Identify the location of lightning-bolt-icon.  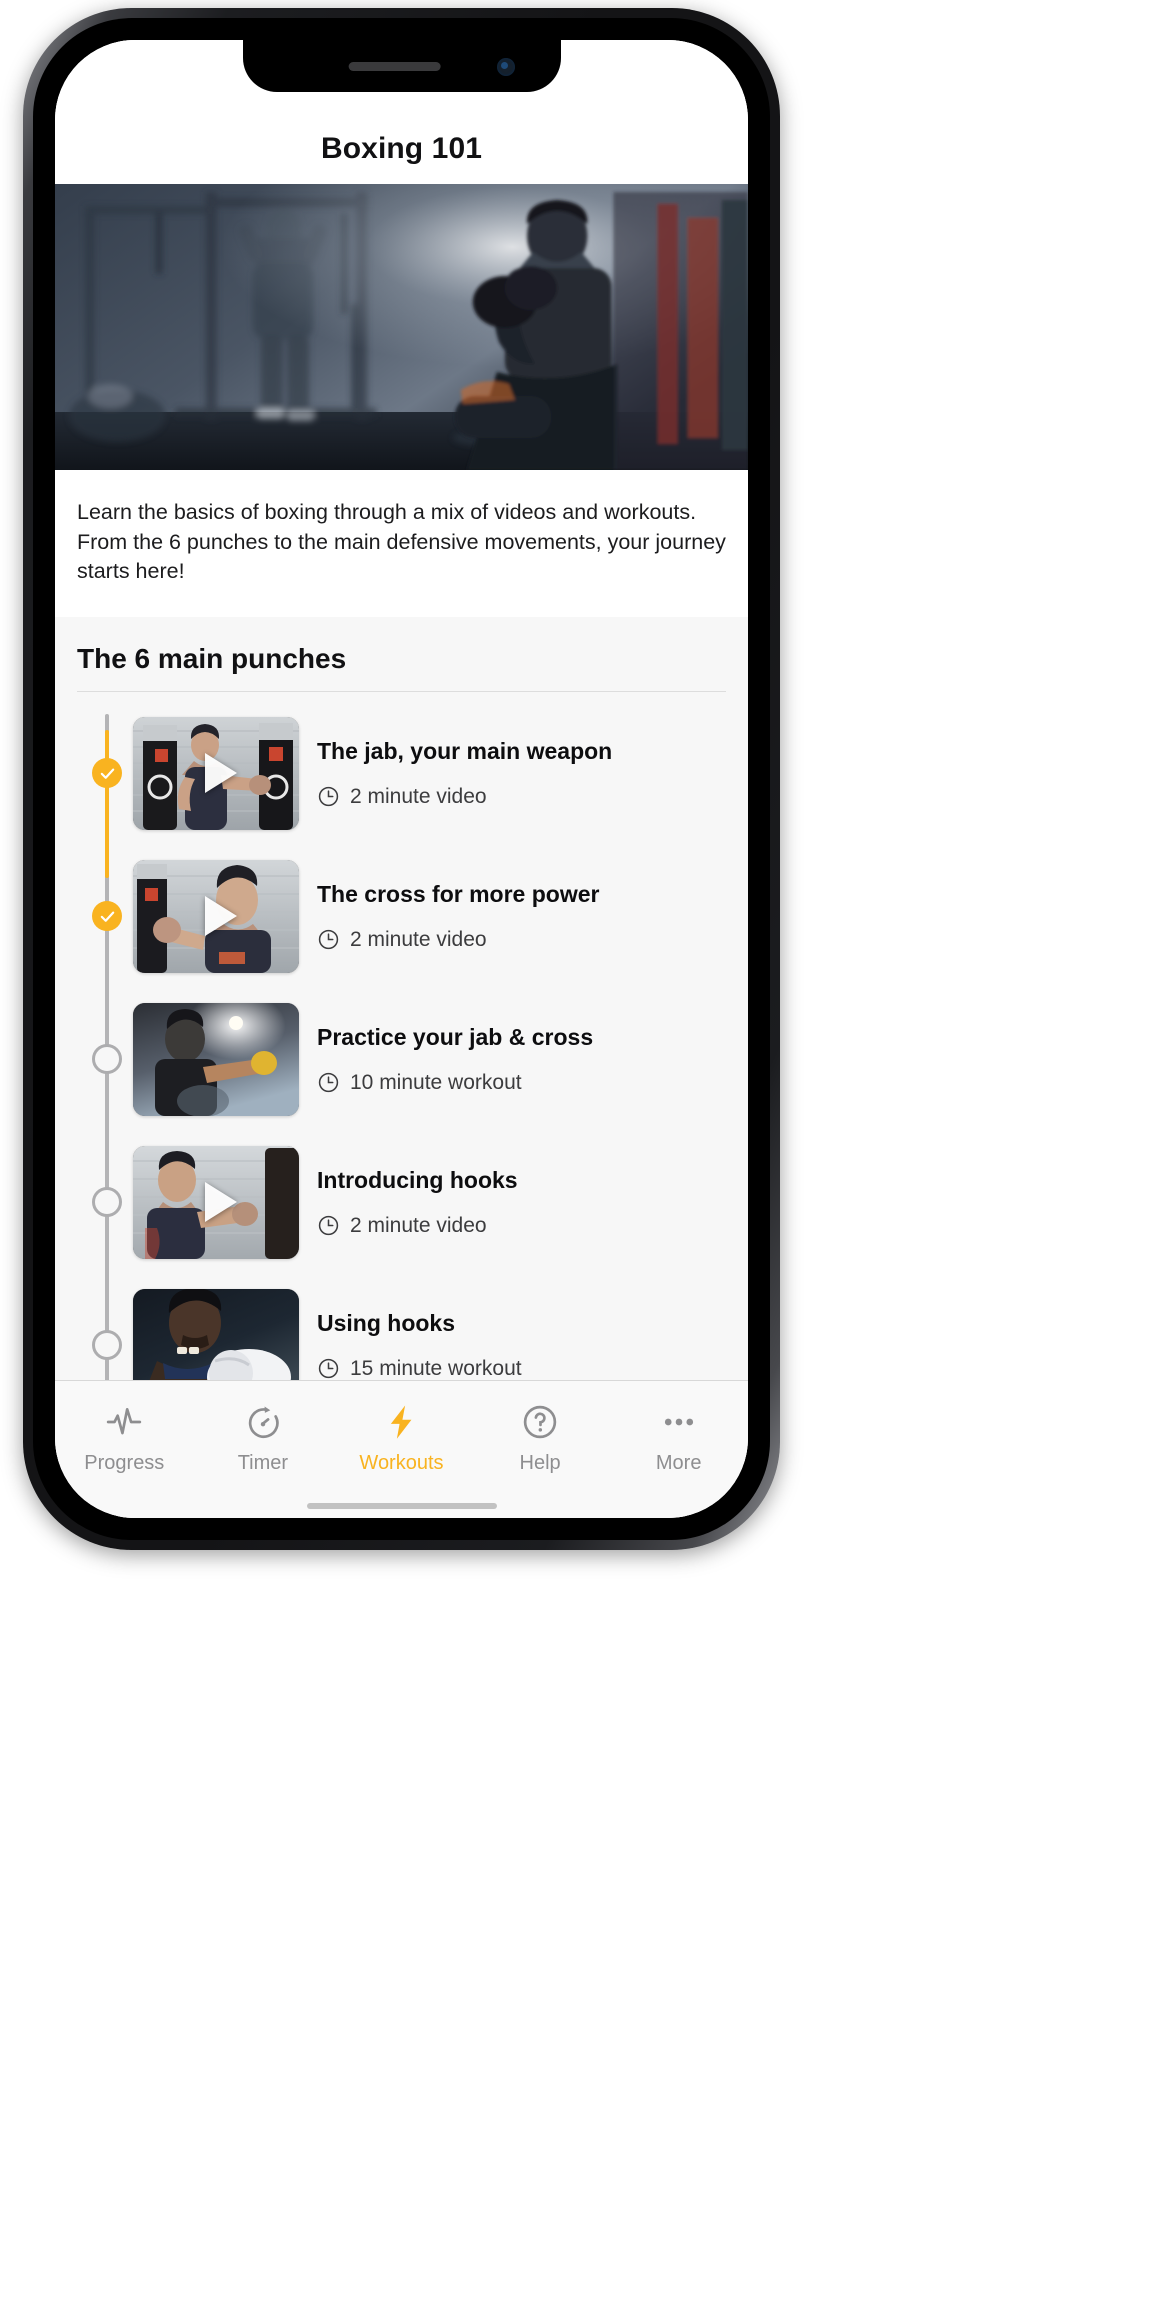
(401, 1422).